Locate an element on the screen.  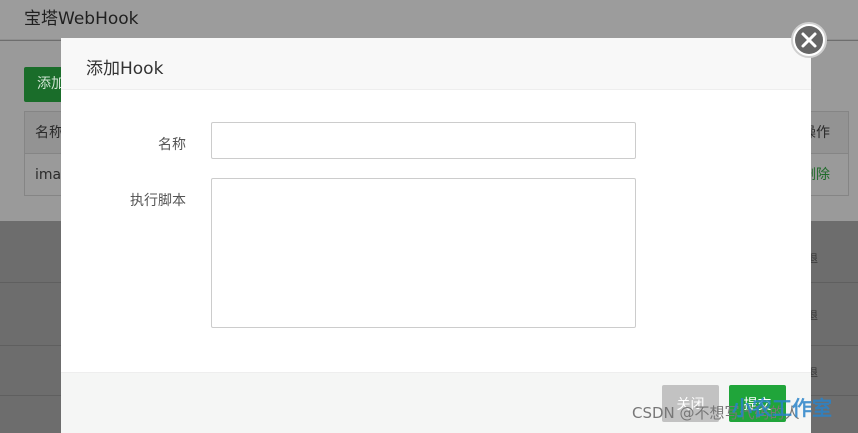
dialog-title: 添加Hook is located at coordinates (125, 69).